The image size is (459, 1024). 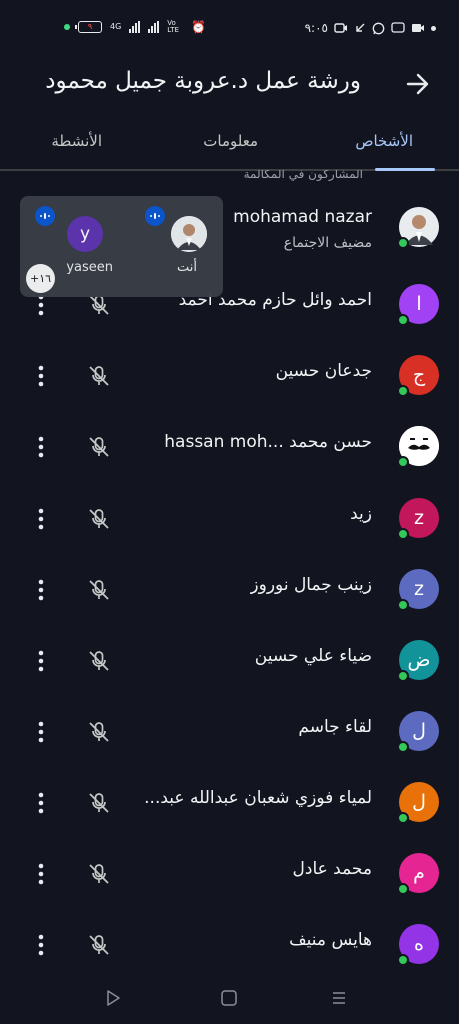 I want to click on messenger-icon, so click(x=398, y=27).